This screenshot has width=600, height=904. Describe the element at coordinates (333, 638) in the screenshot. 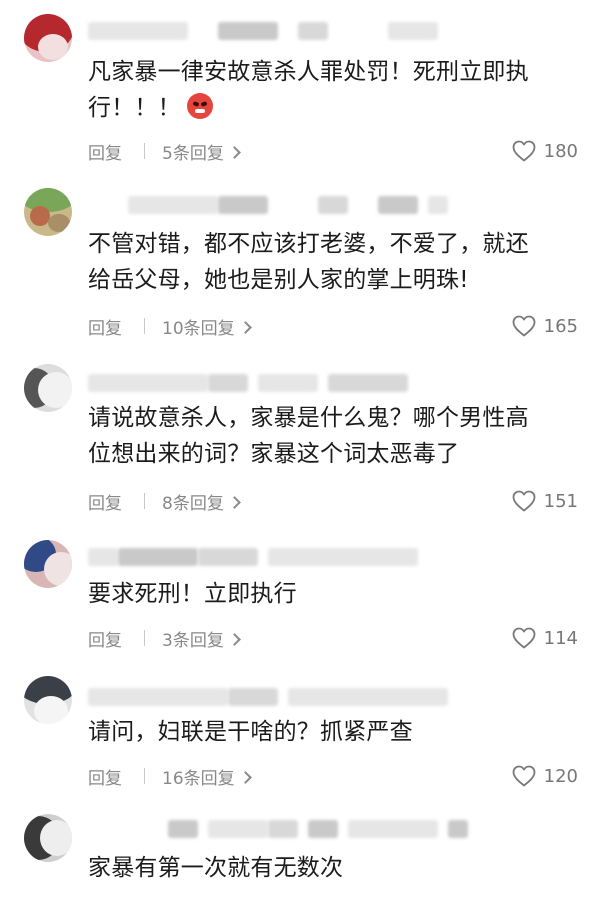

I see `comment-actions: 回复 3条回复 114` at that location.